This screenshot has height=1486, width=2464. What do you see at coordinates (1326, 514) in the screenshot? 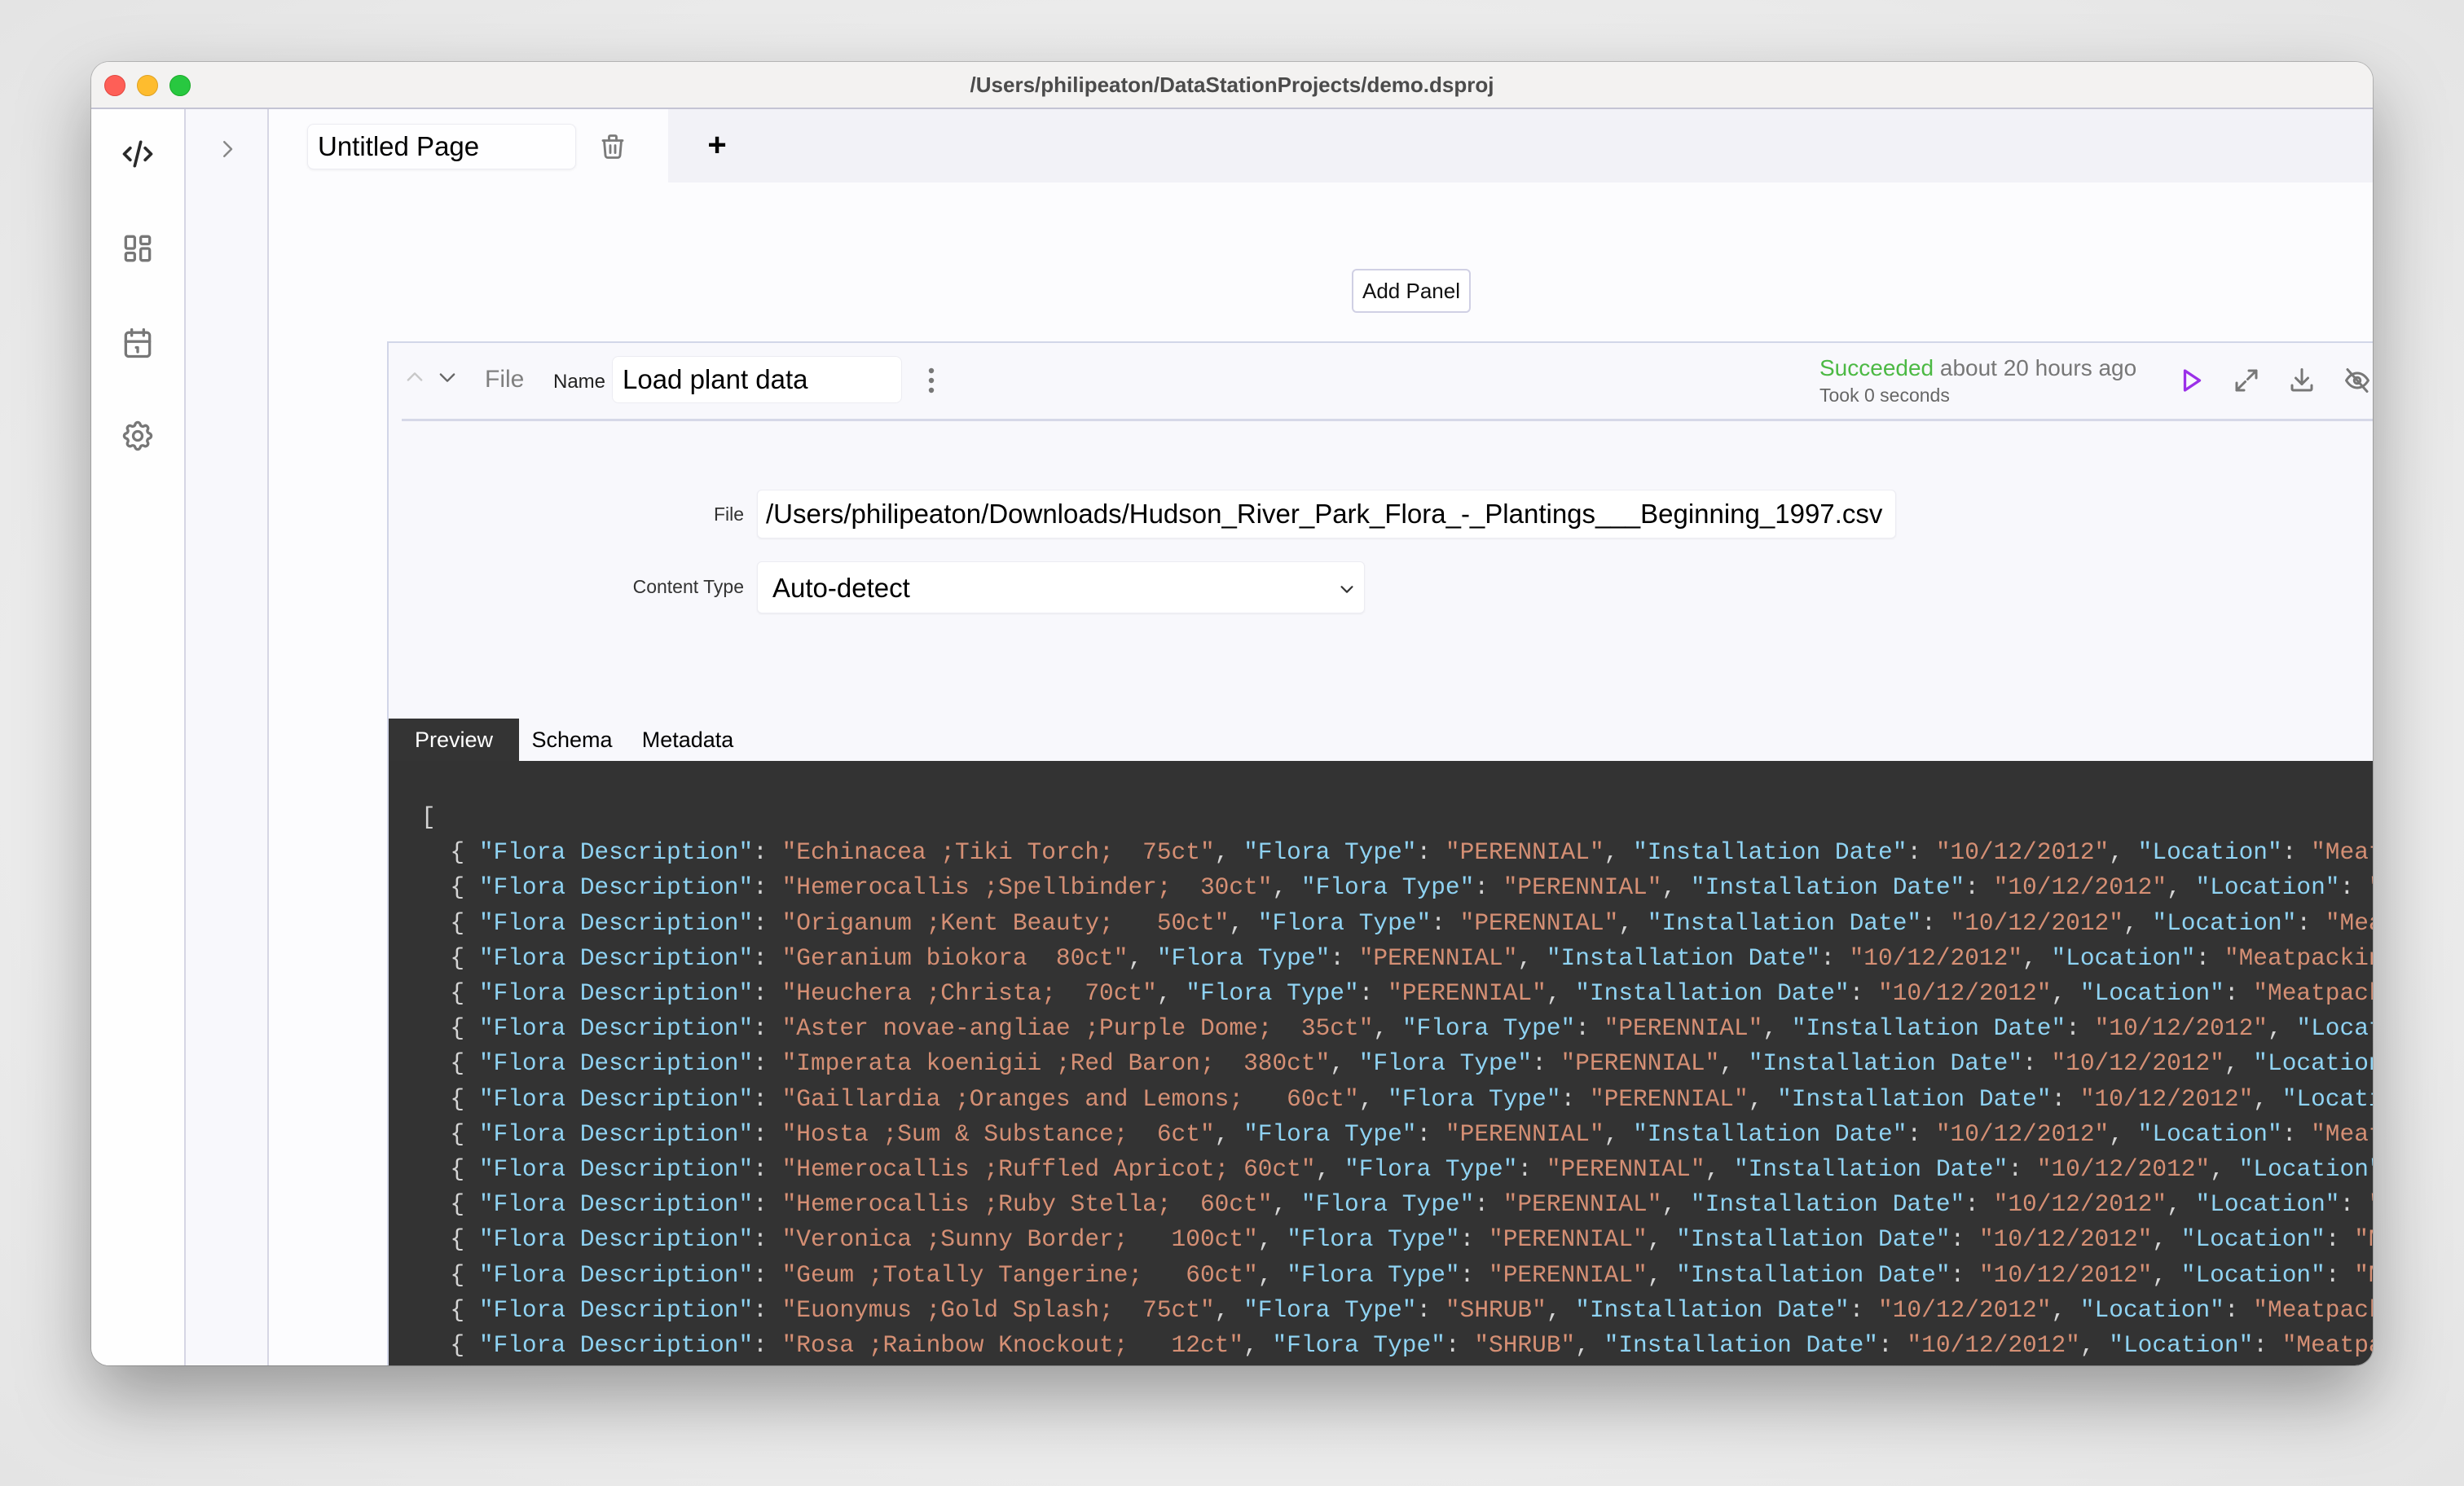
I see `file-path-input` at bounding box center [1326, 514].